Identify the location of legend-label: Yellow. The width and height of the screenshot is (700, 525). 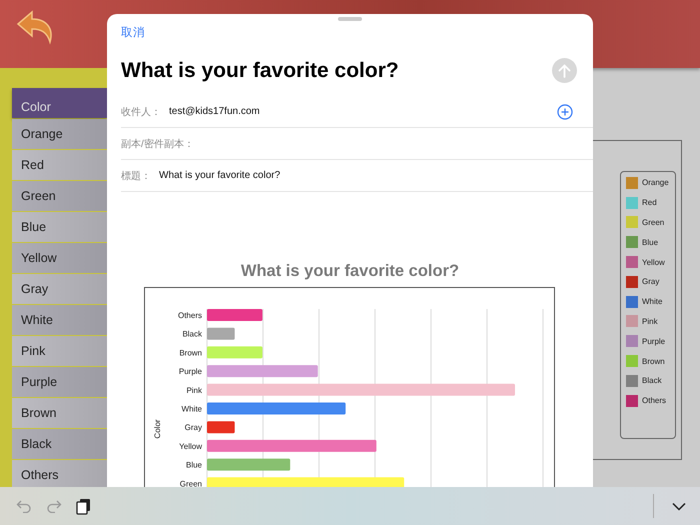
(653, 262).